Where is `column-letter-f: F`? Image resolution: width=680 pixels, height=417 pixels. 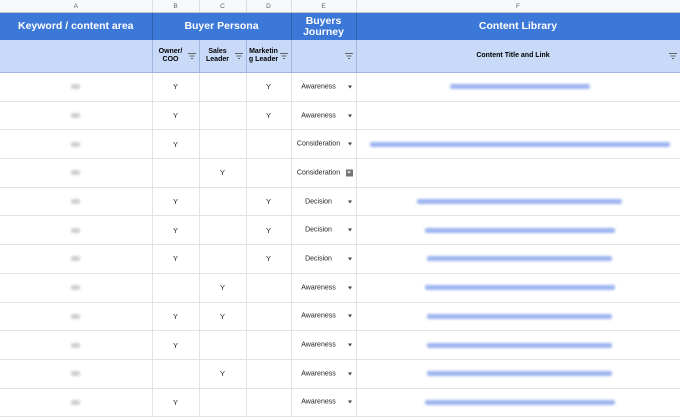
column-letter-f: F is located at coordinates (518, 6).